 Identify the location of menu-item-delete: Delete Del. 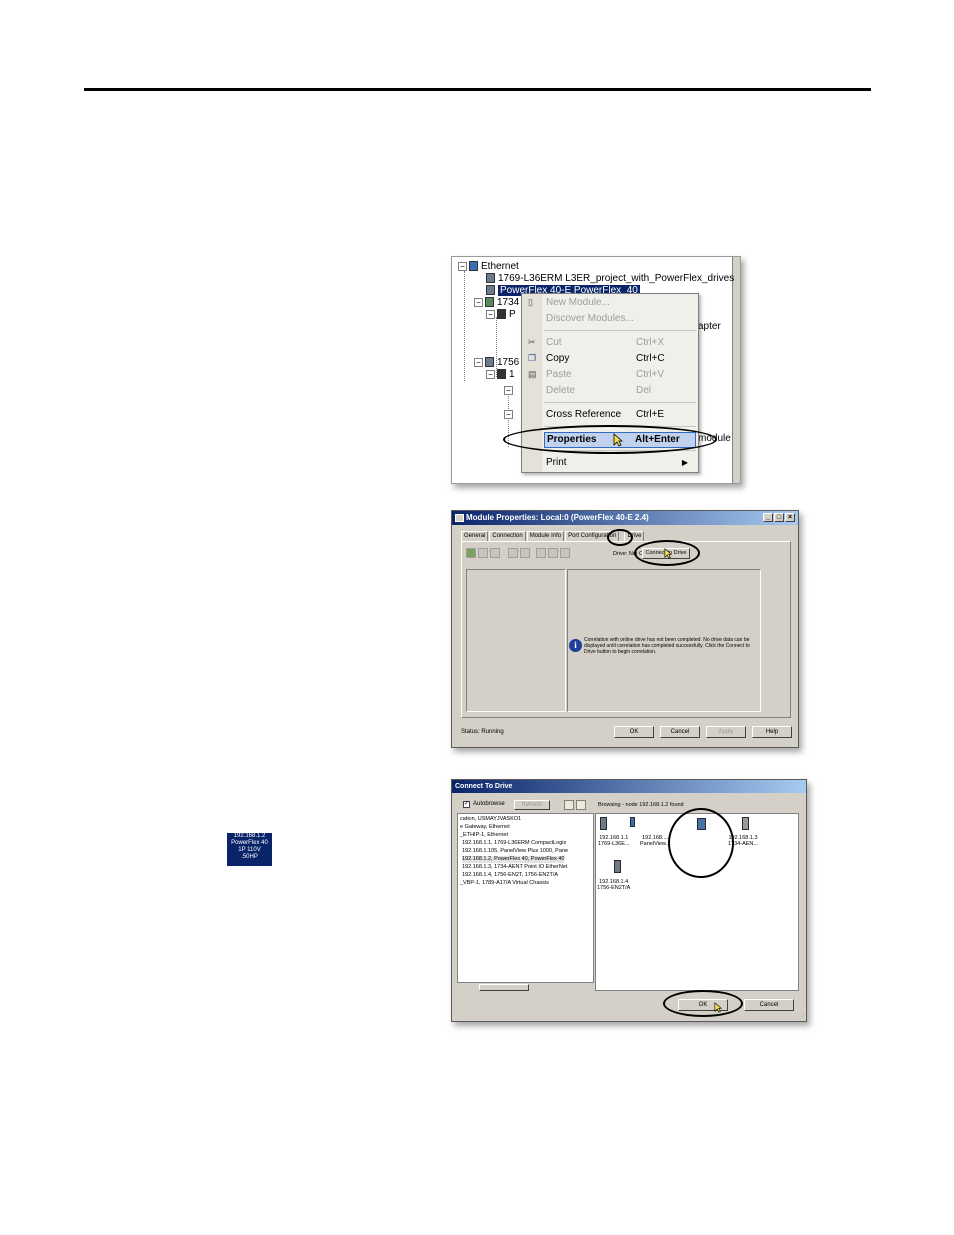
(620, 391).